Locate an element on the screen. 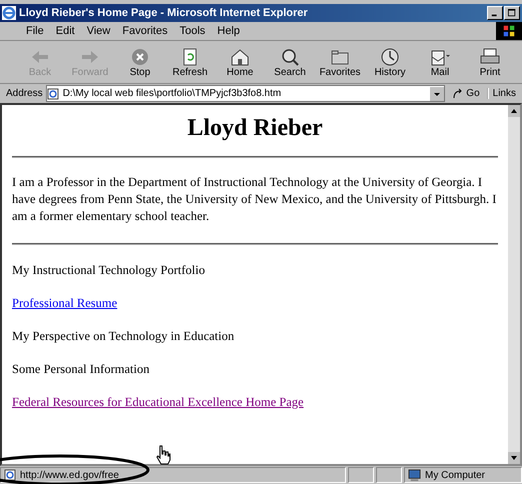 The width and height of the screenshot is (522, 484). browser-logo-icon is located at coordinates (9, 13).